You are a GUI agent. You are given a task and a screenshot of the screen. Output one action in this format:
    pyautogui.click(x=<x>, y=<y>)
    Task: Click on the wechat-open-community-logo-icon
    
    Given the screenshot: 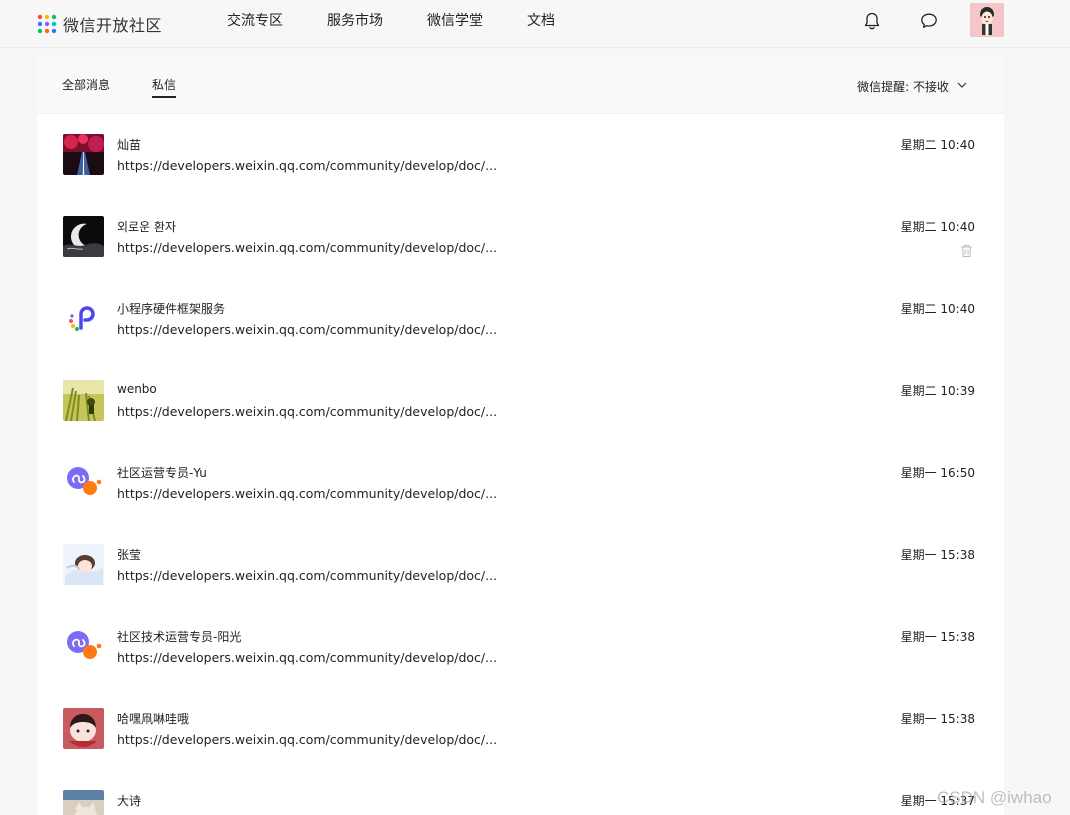 What is the action you would take?
    pyautogui.click(x=47, y=24)
    